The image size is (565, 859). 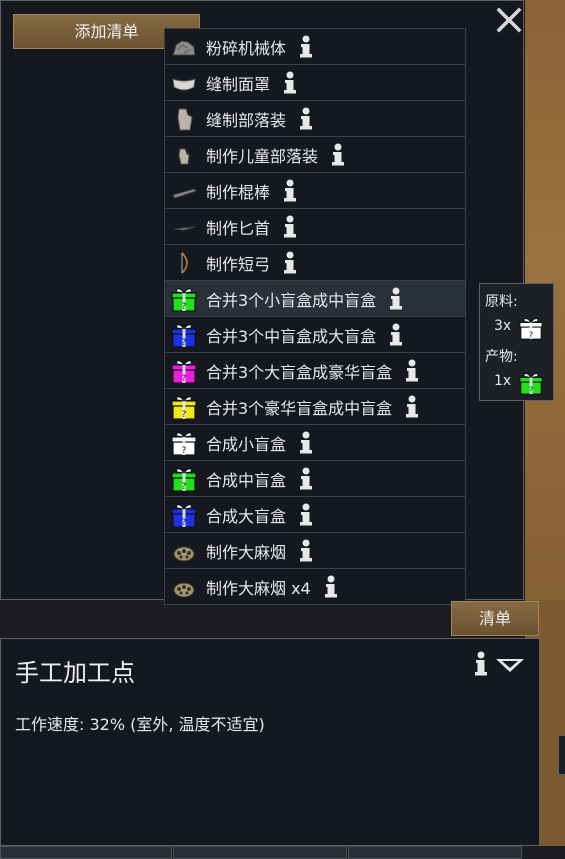 What do you see at coordinates (184, 191) in the screenshot?
I see `club-icon` at bounding box center [184, 191].